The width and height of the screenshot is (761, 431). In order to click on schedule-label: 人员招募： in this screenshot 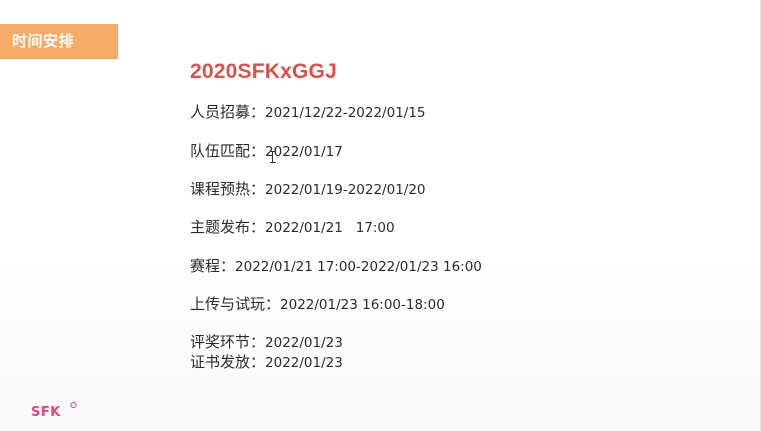, I will do `click(228, 112)`.